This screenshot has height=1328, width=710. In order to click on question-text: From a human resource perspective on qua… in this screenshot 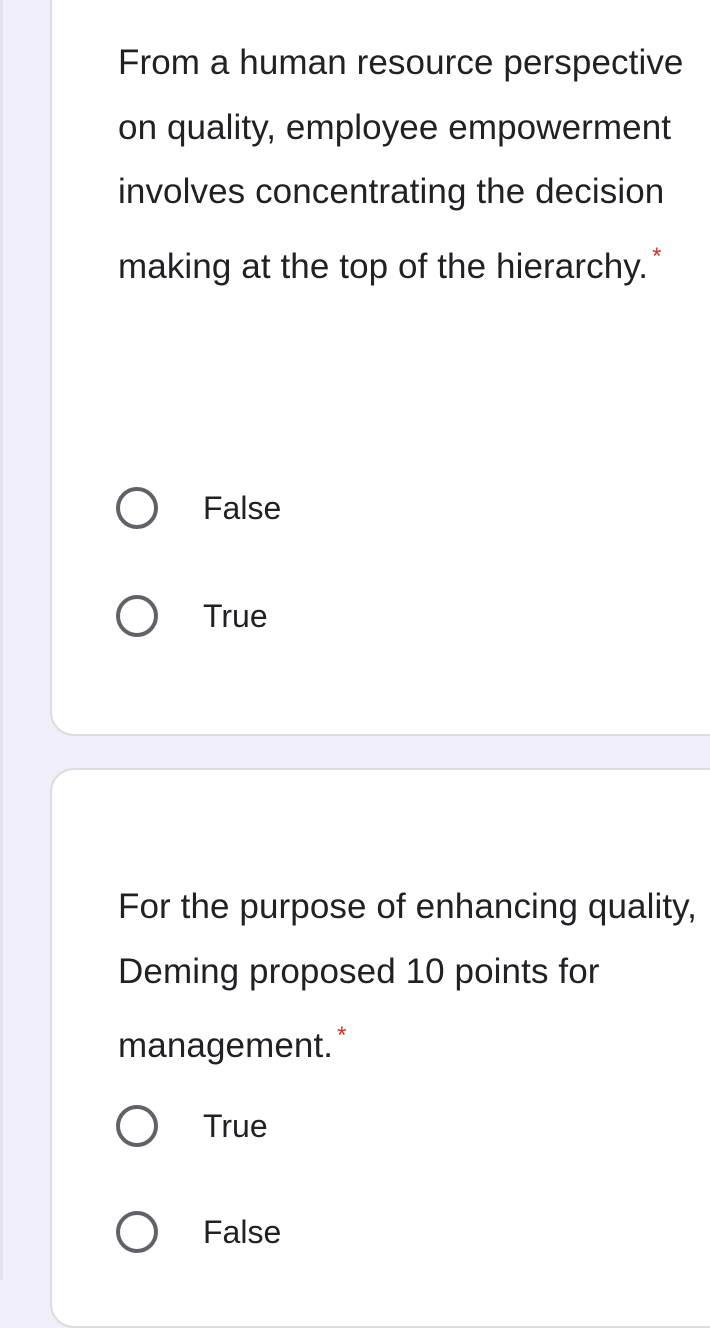, I will do `click(401, 164)`.